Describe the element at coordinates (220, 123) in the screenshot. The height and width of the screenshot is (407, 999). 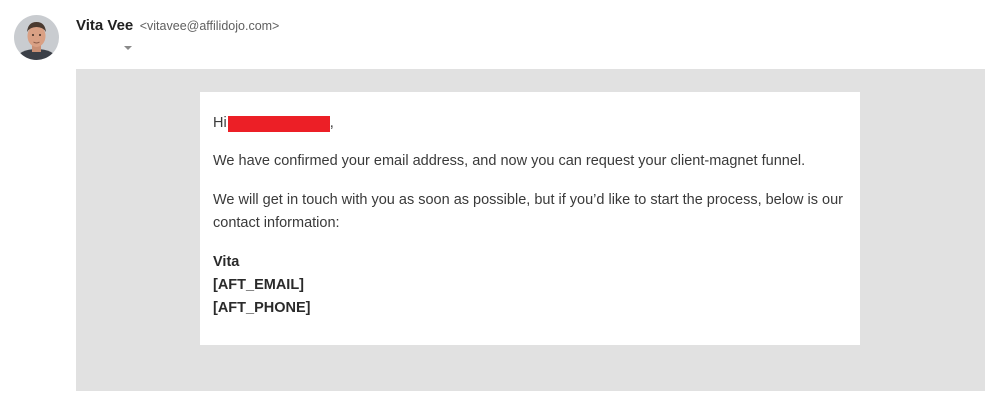
I see `greeting-prefix: Hi` at that location.